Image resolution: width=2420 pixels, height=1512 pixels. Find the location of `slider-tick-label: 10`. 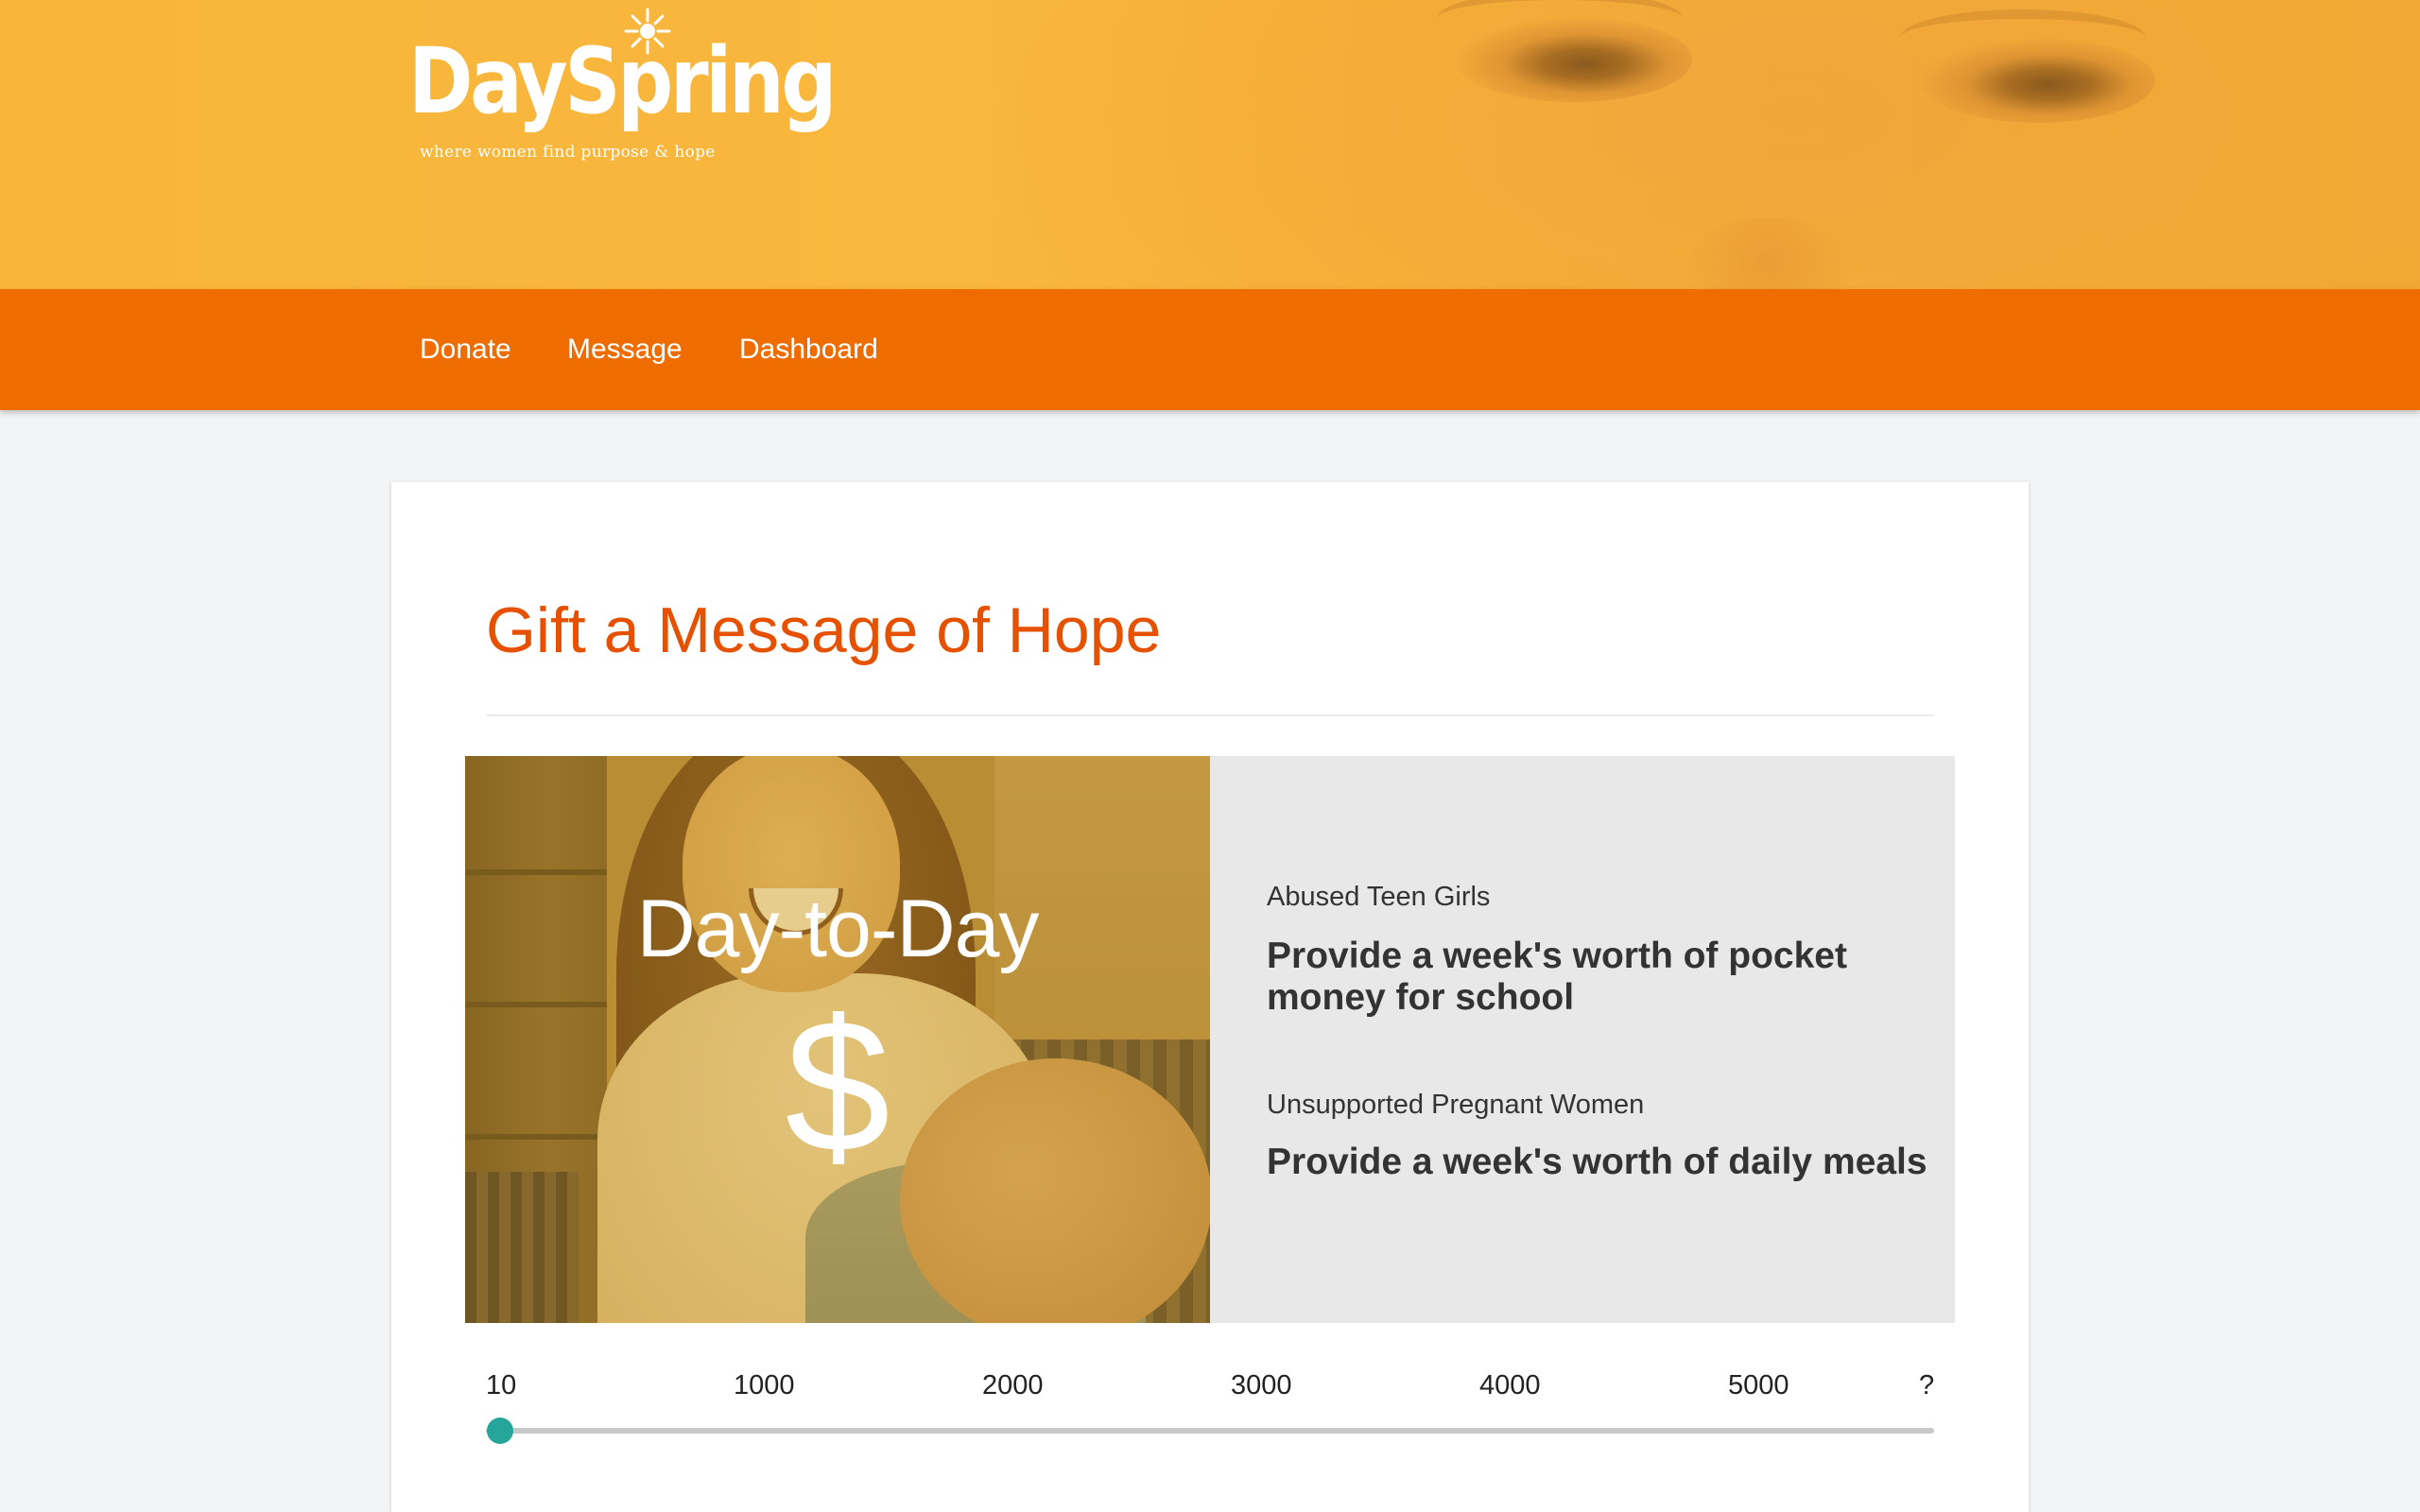

slider-tick-label: 10 is located at coordinates (501, 1385).